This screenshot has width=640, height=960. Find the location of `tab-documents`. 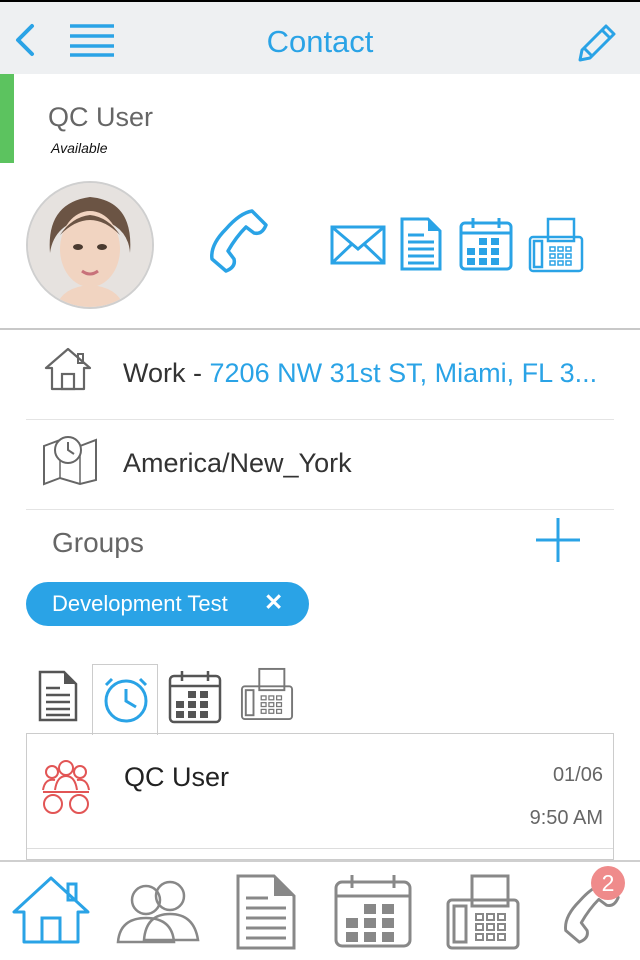

tab-documents is located at coordinates (59, 699).